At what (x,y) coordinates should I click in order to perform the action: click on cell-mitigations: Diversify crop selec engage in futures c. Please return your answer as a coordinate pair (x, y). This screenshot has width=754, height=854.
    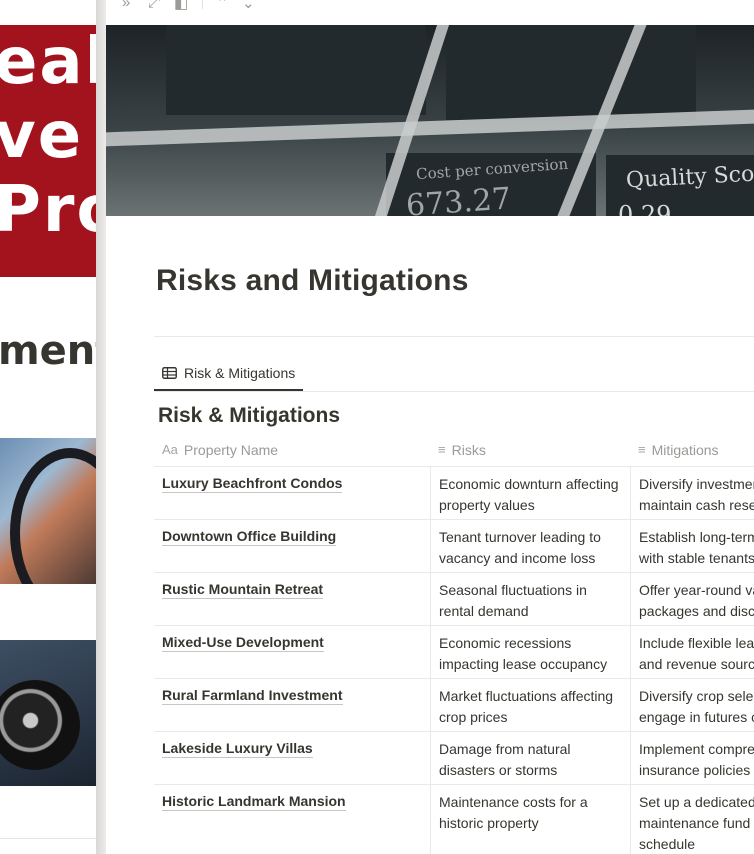
    Looking at the image, I should click on (692, 705).